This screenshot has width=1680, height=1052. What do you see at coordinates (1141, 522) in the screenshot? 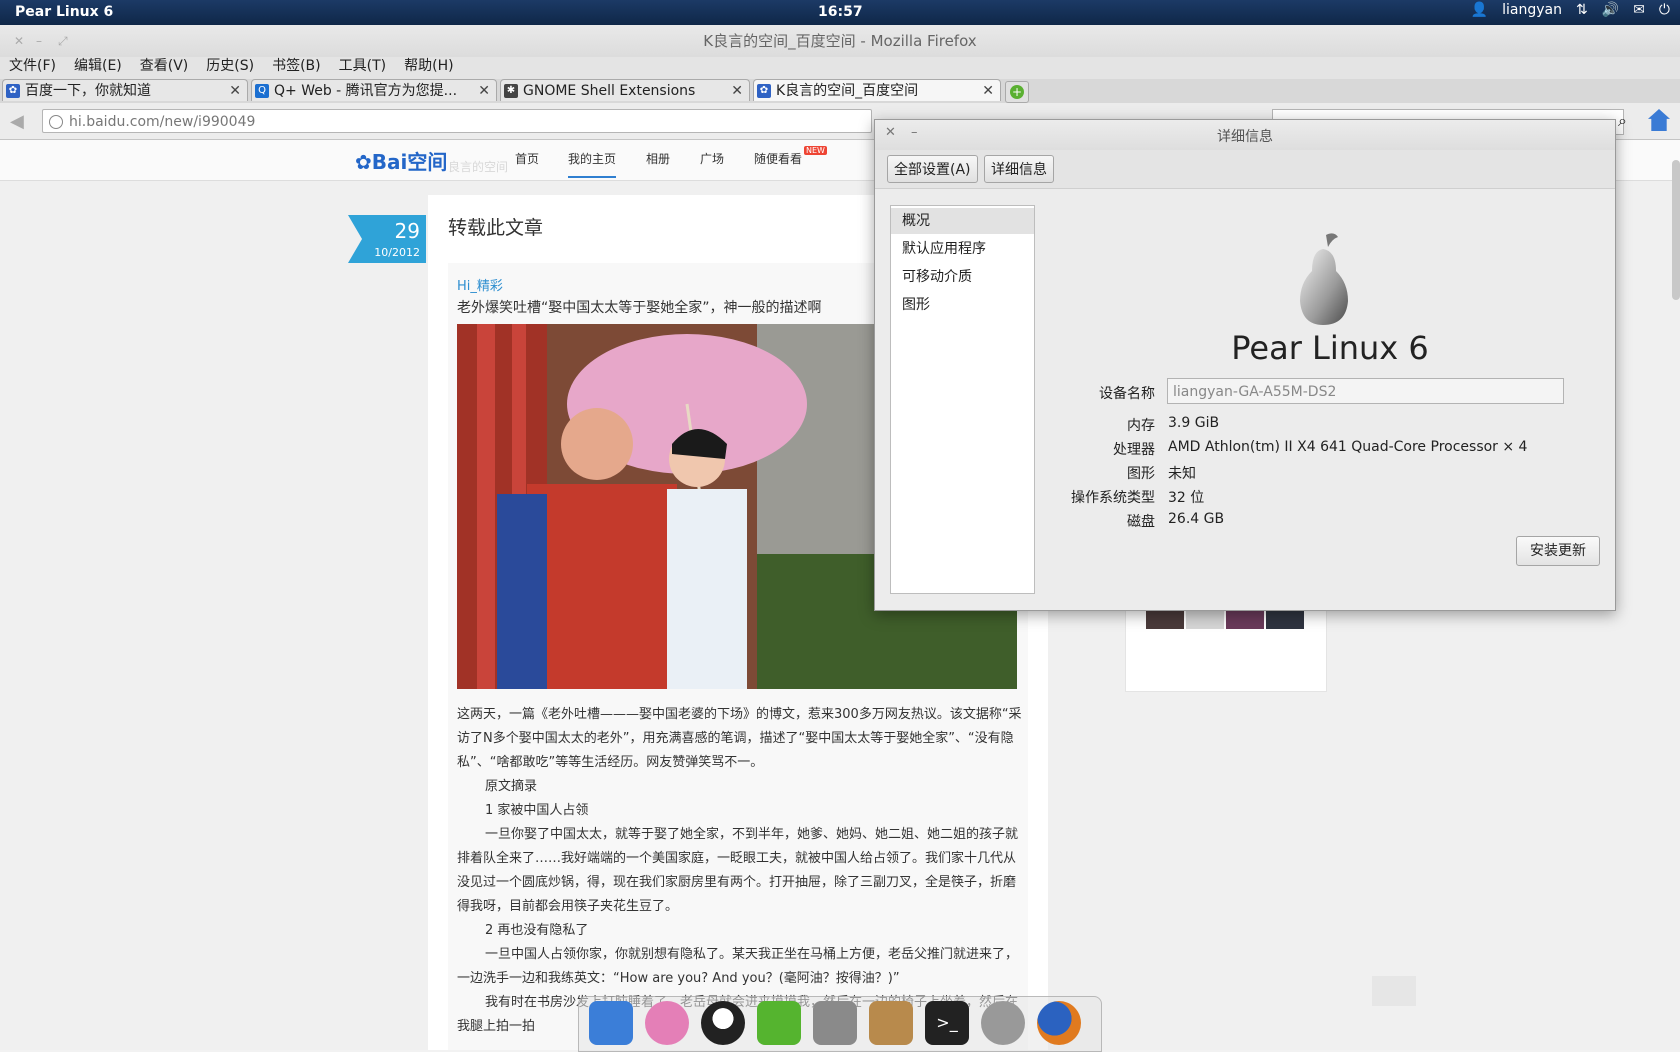
I see `disk-label: 磁盘` at bounding box center [1141, 522].